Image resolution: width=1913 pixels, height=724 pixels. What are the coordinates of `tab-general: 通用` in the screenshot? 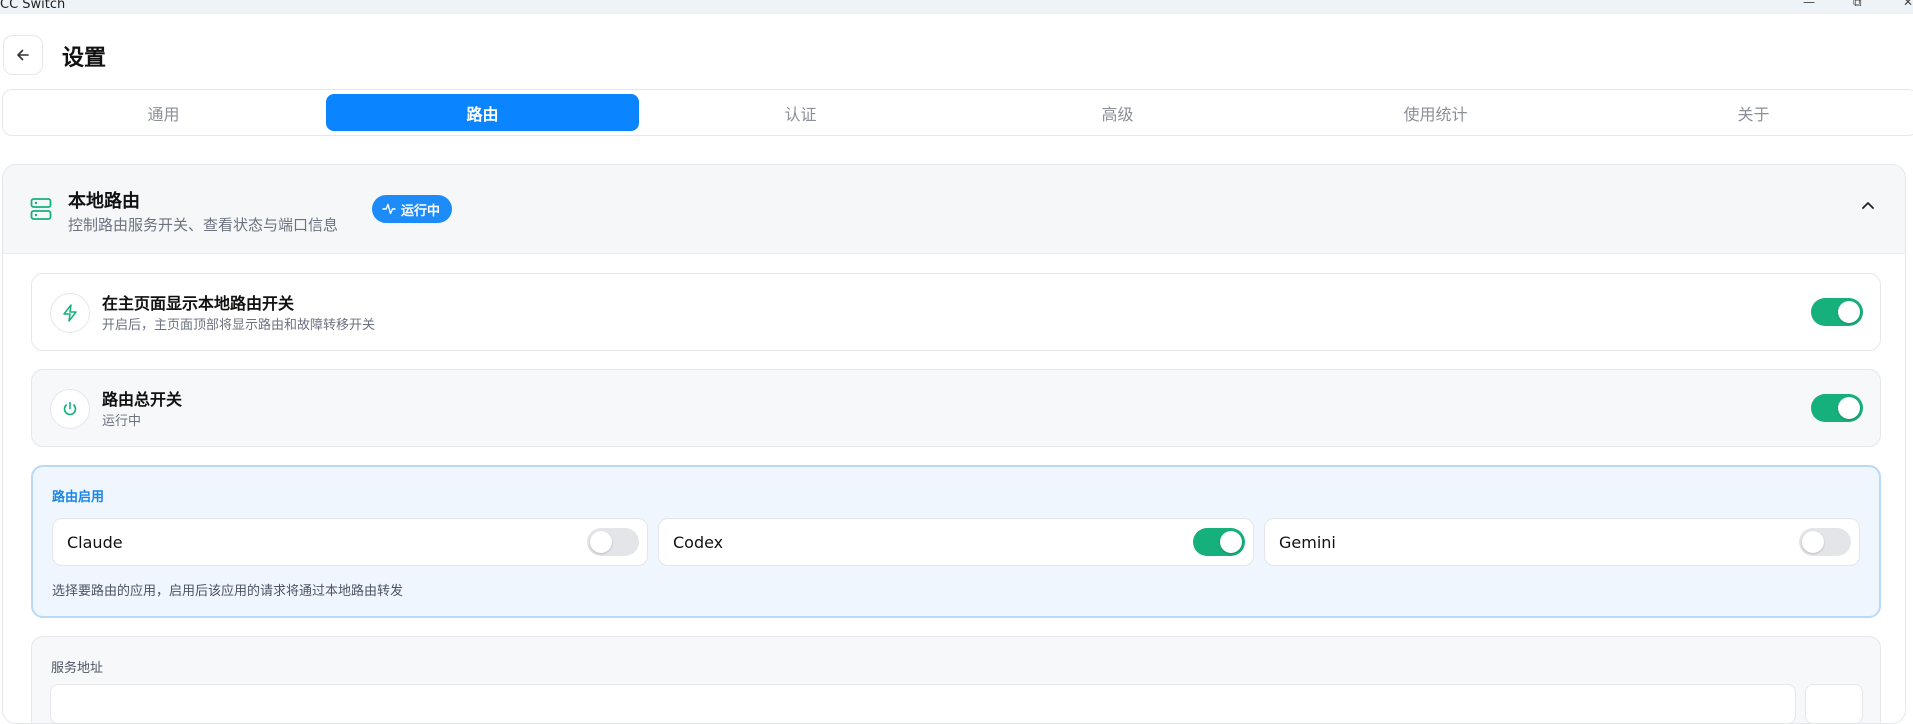 It's located at (163, 112).